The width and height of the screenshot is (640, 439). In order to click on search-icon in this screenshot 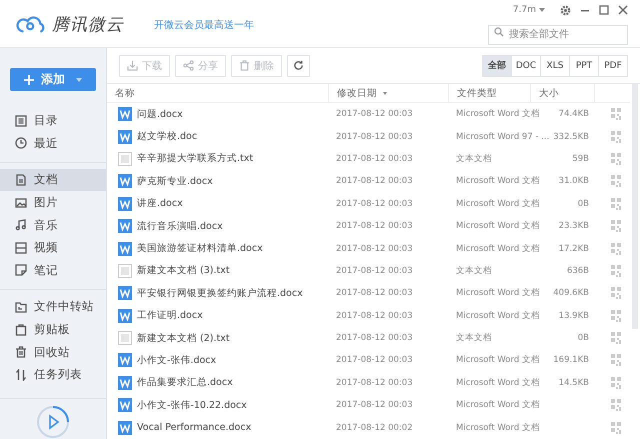, I will do `click(499, 32)`.